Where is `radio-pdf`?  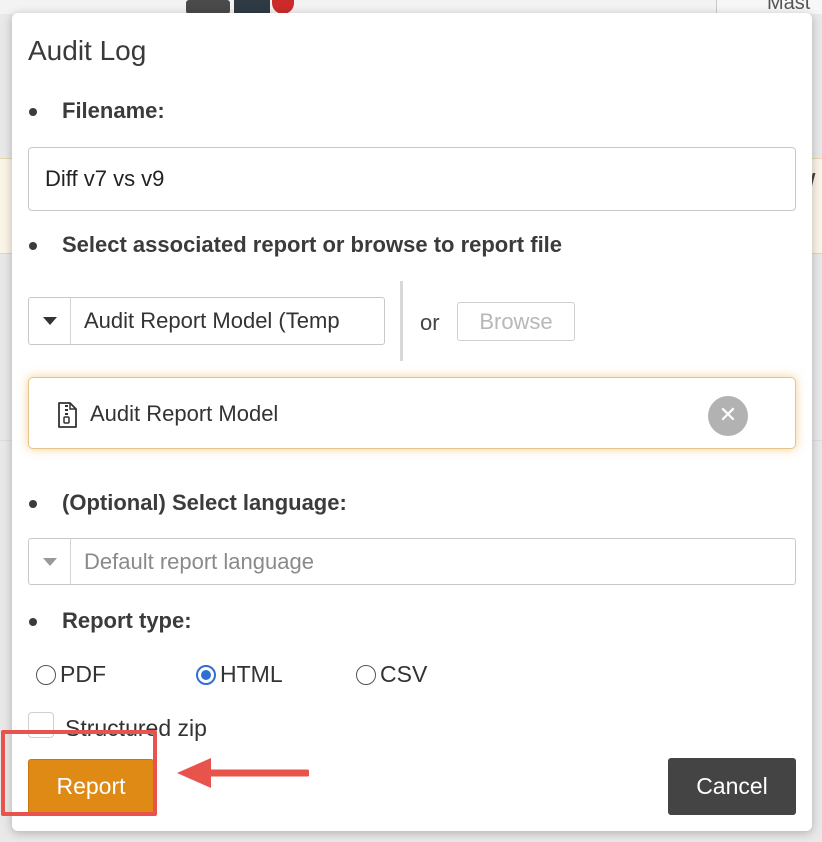
radio-pdf is located at coordinates (46, 674).